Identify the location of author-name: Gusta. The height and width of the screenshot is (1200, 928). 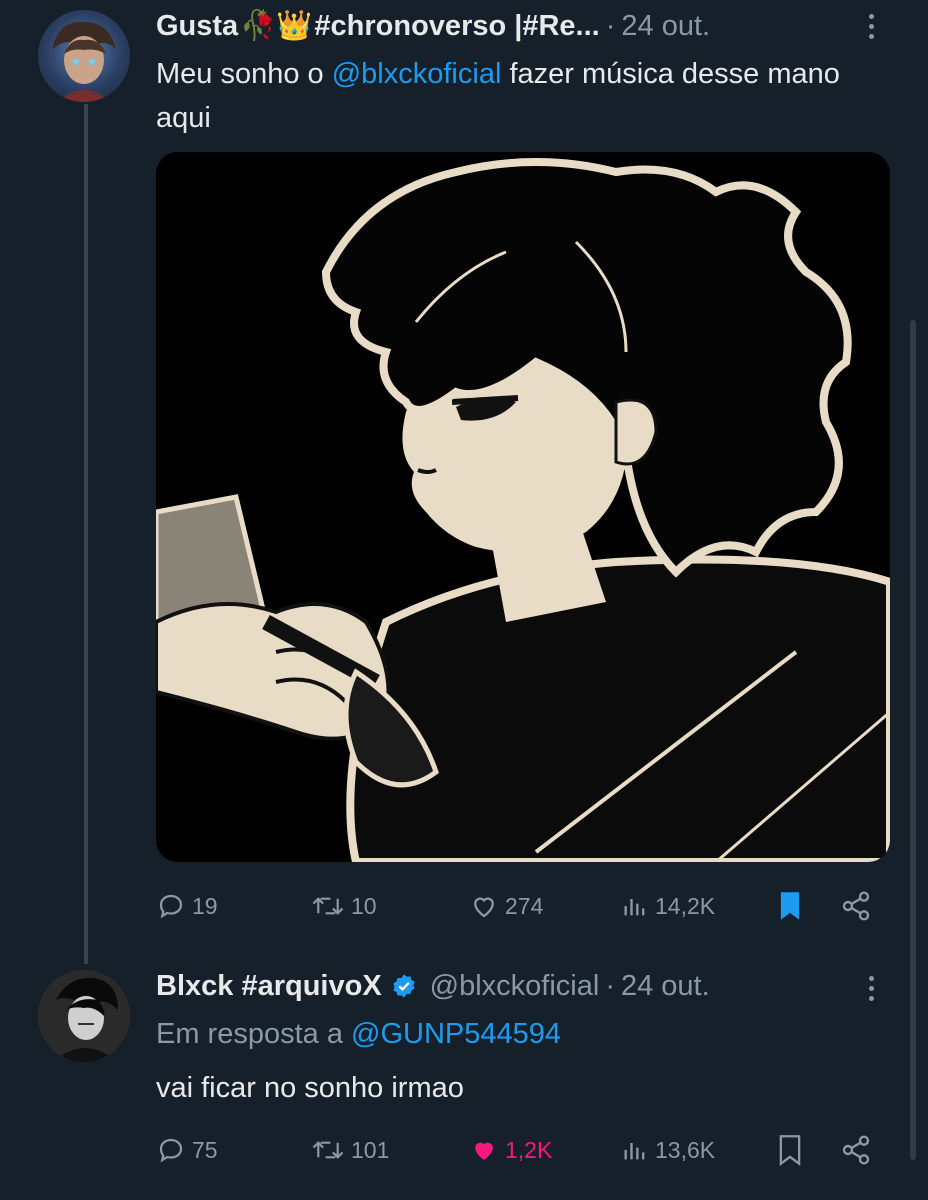
(197, 26).